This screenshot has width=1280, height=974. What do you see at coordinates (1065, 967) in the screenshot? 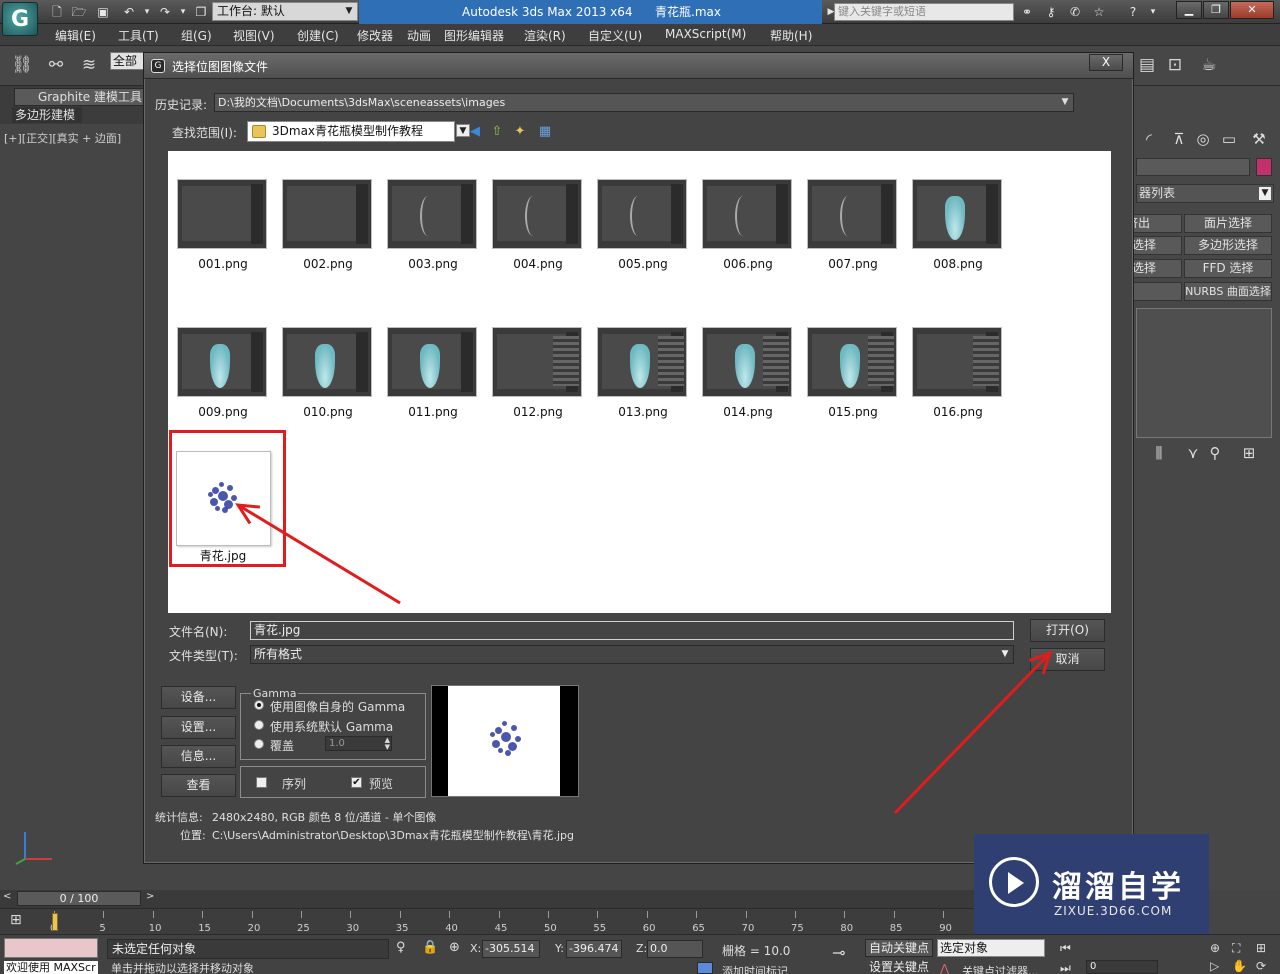
I see `key-mode-toggle-icon: ⏭` at bounding box center [1065, 967].